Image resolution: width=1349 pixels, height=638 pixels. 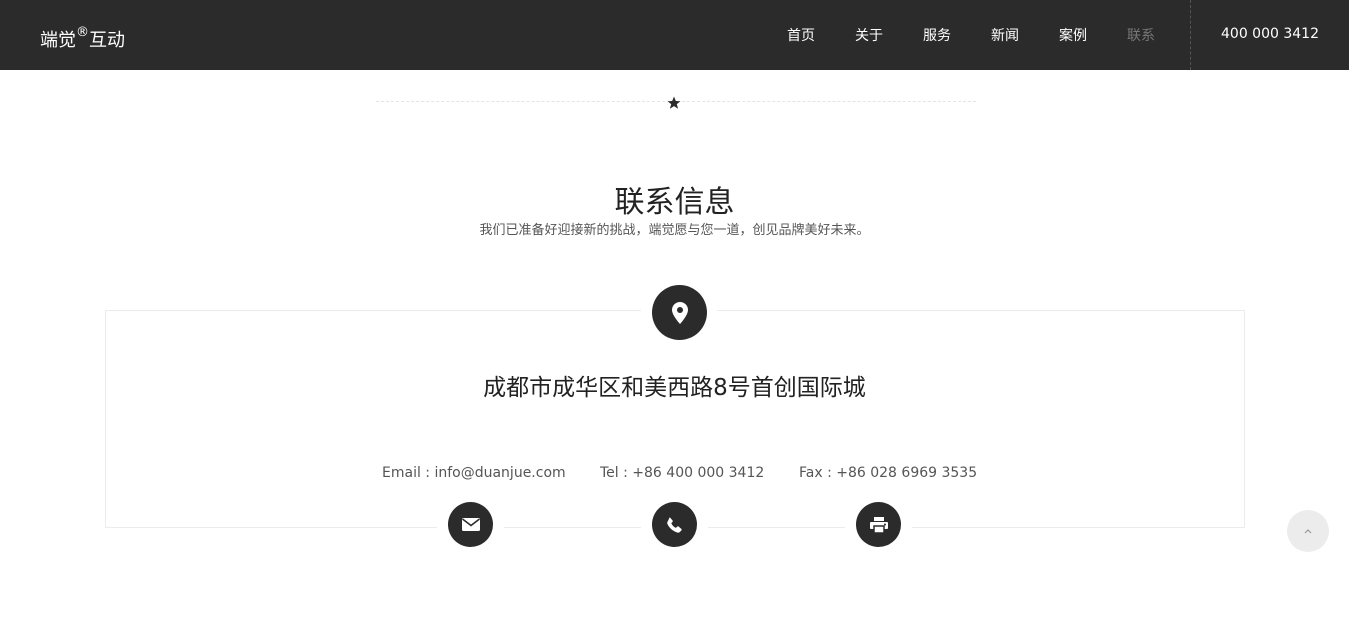 I want to click on top-navbar: 端觉®互动 首页 关于 服务 新闻 案例 联系 400 000 3412, so click(x=674, y=35).